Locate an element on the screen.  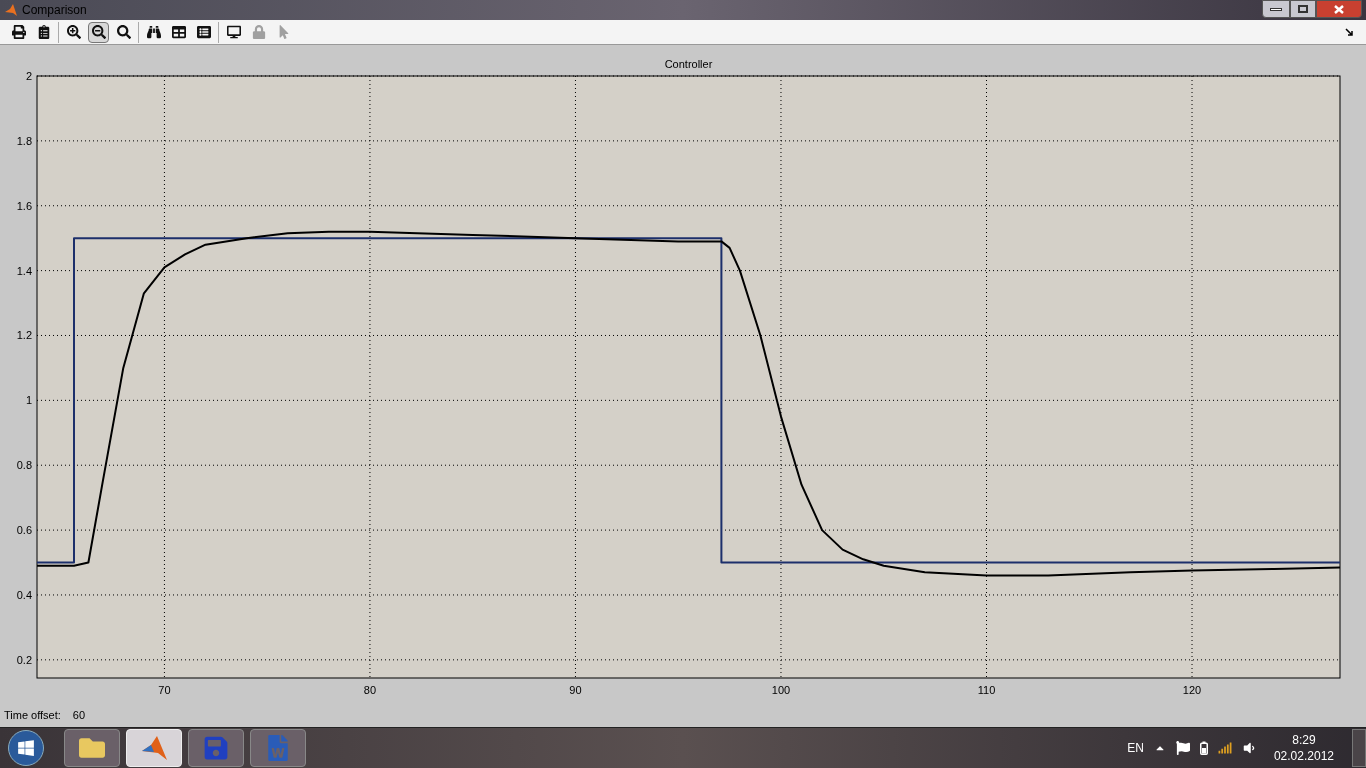
y-tick-label: 1 is located at coordinates (28, 400).